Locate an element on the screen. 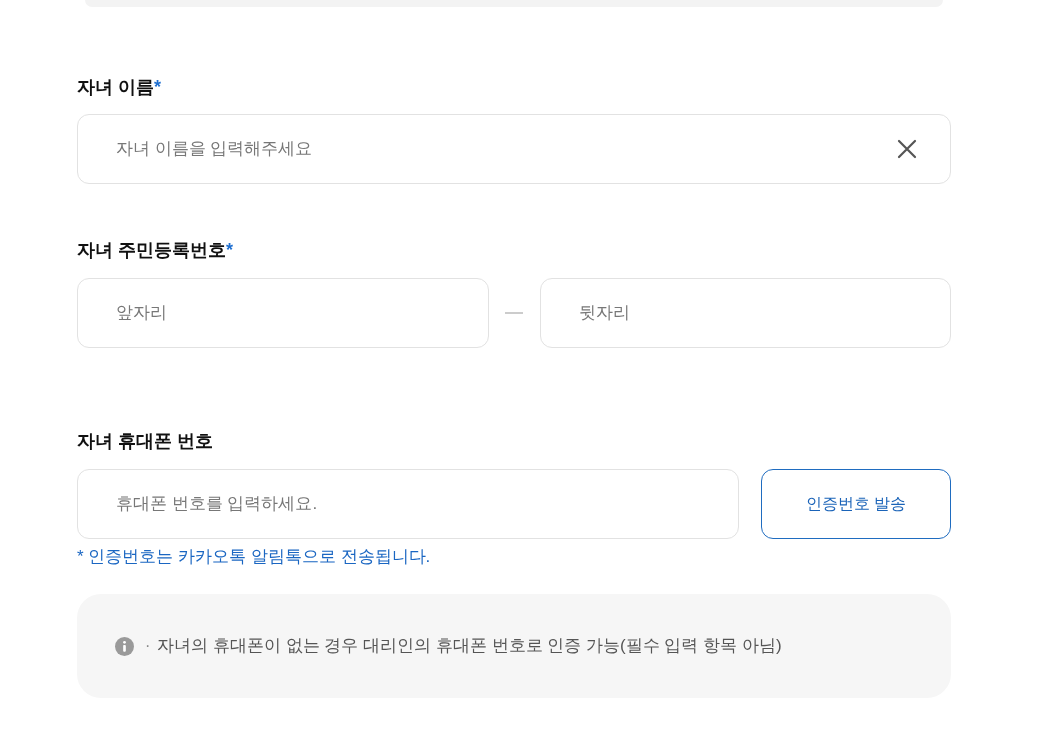 The image size is (1043, 753). send-code-button: 인증번호 발송 is located at coordinates (856, 504).